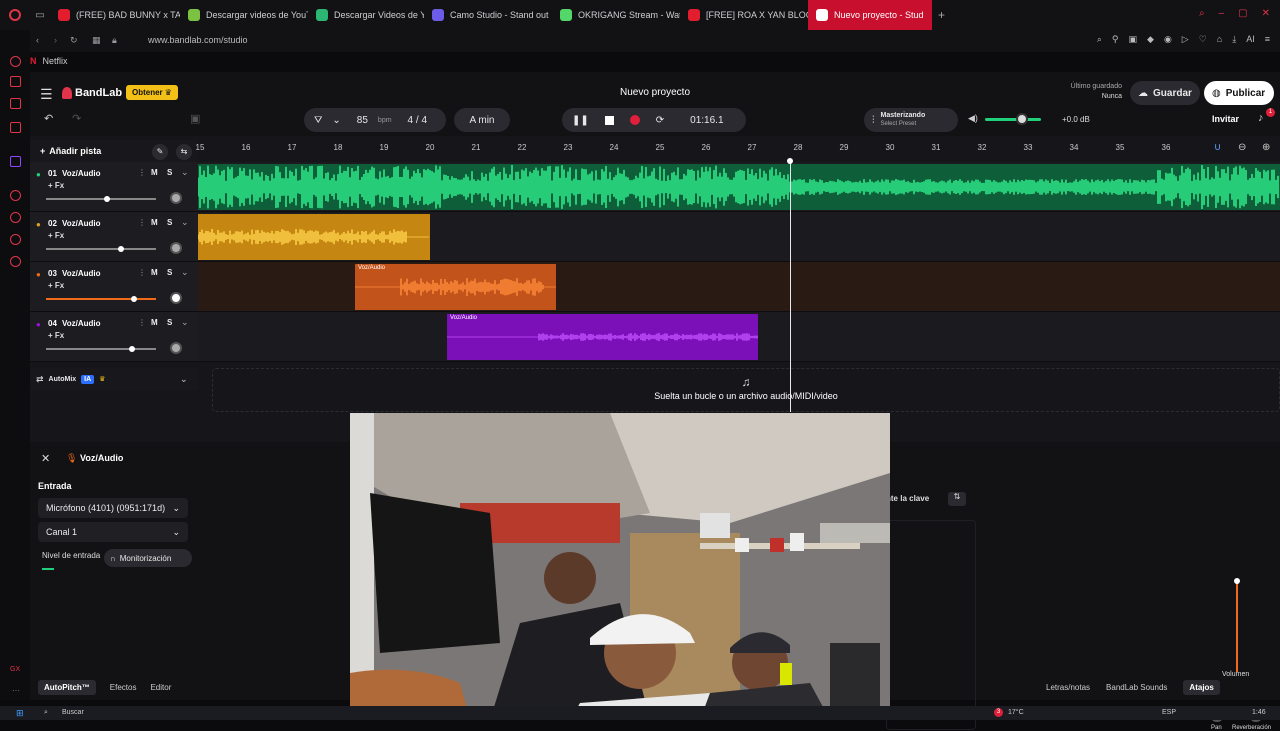  What do you see at coordinates (160, 152) in the screenshot?
I see `edit-icon: ✎` at bounding box center [160, 152].